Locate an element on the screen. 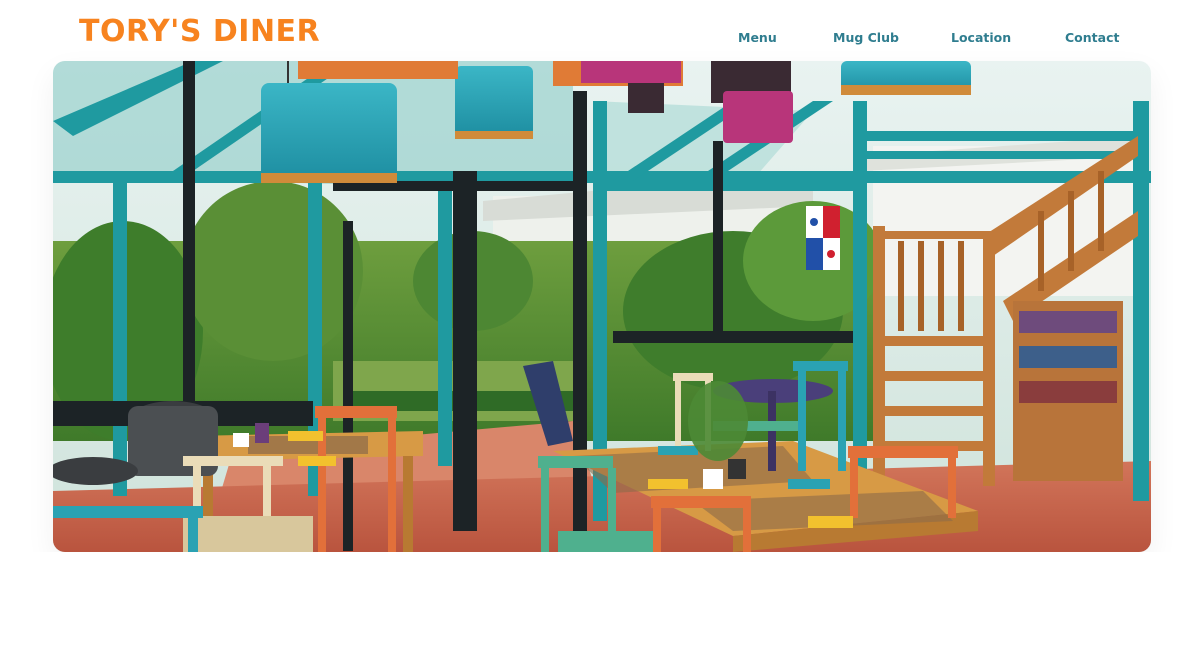 The width and height of the screenshot is (1200, 650). nav-location-link: Location is located at coordinates (981, 38).